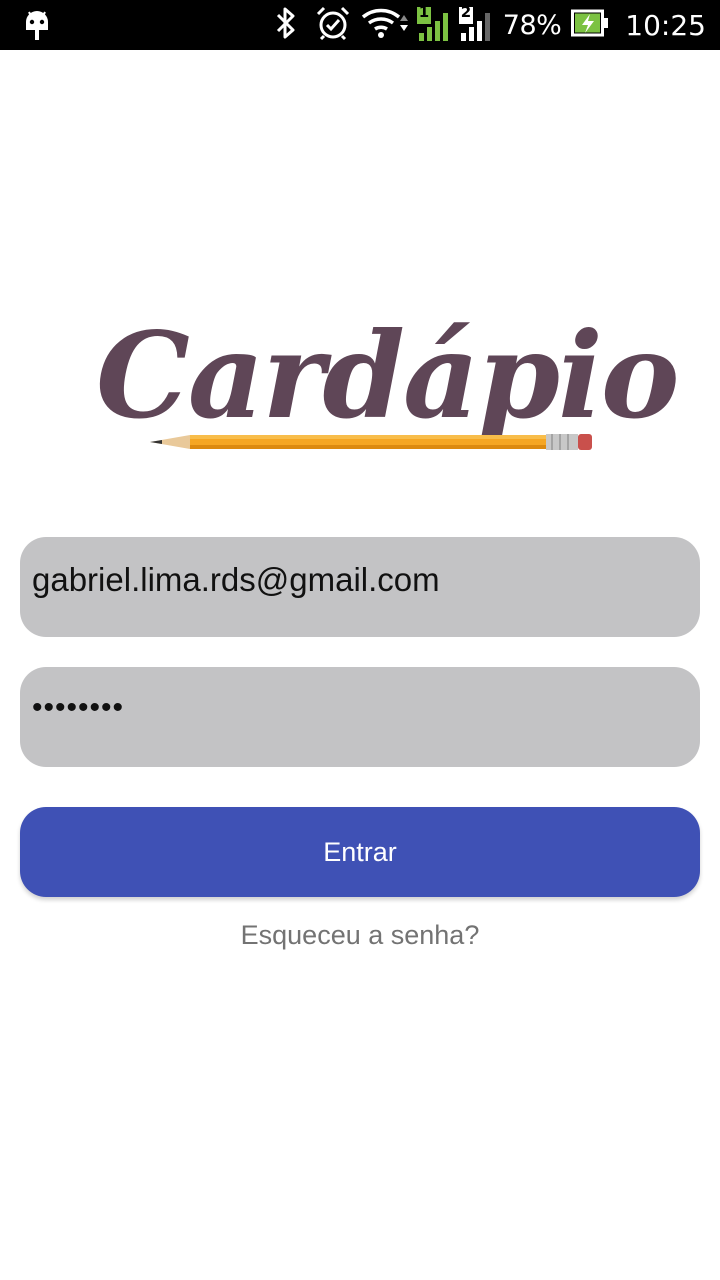 Image resolution: width=720 pixels, height=1280 pixels. I want to click on login-button: Entrar, so click(360, 852).